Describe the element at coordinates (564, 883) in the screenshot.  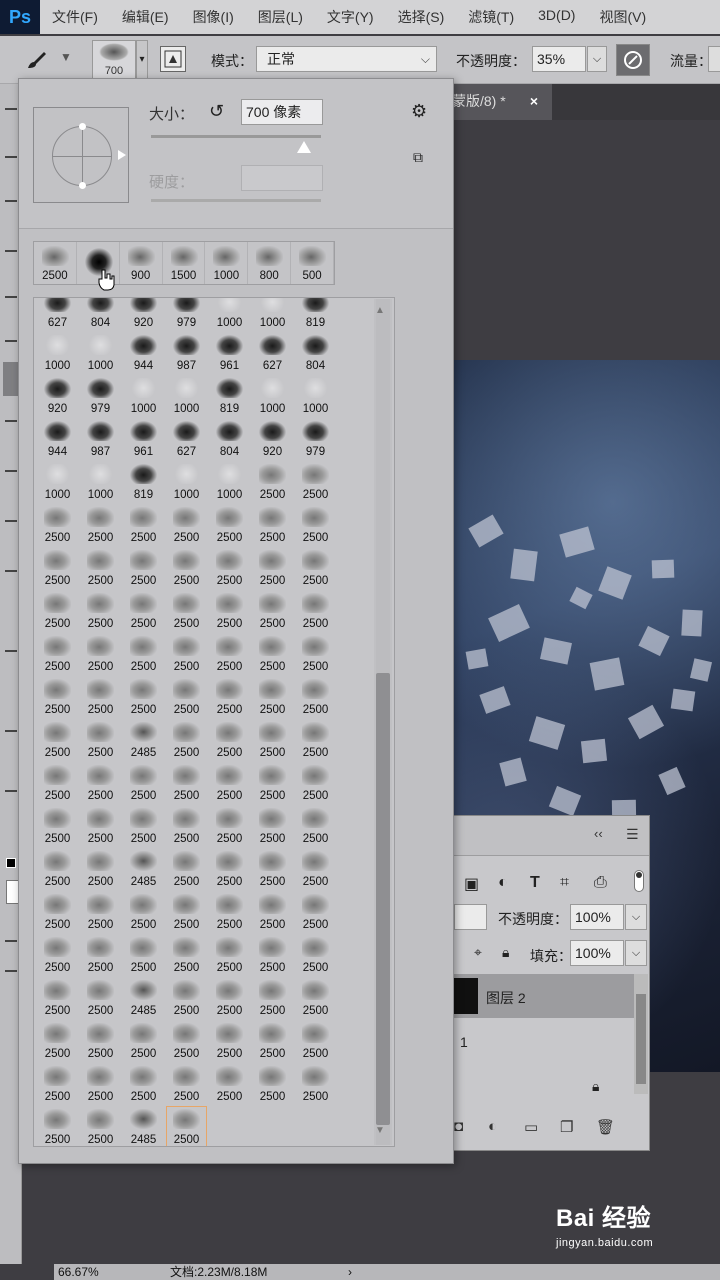
I see `shape-filter-icon: ⌗` at that location.